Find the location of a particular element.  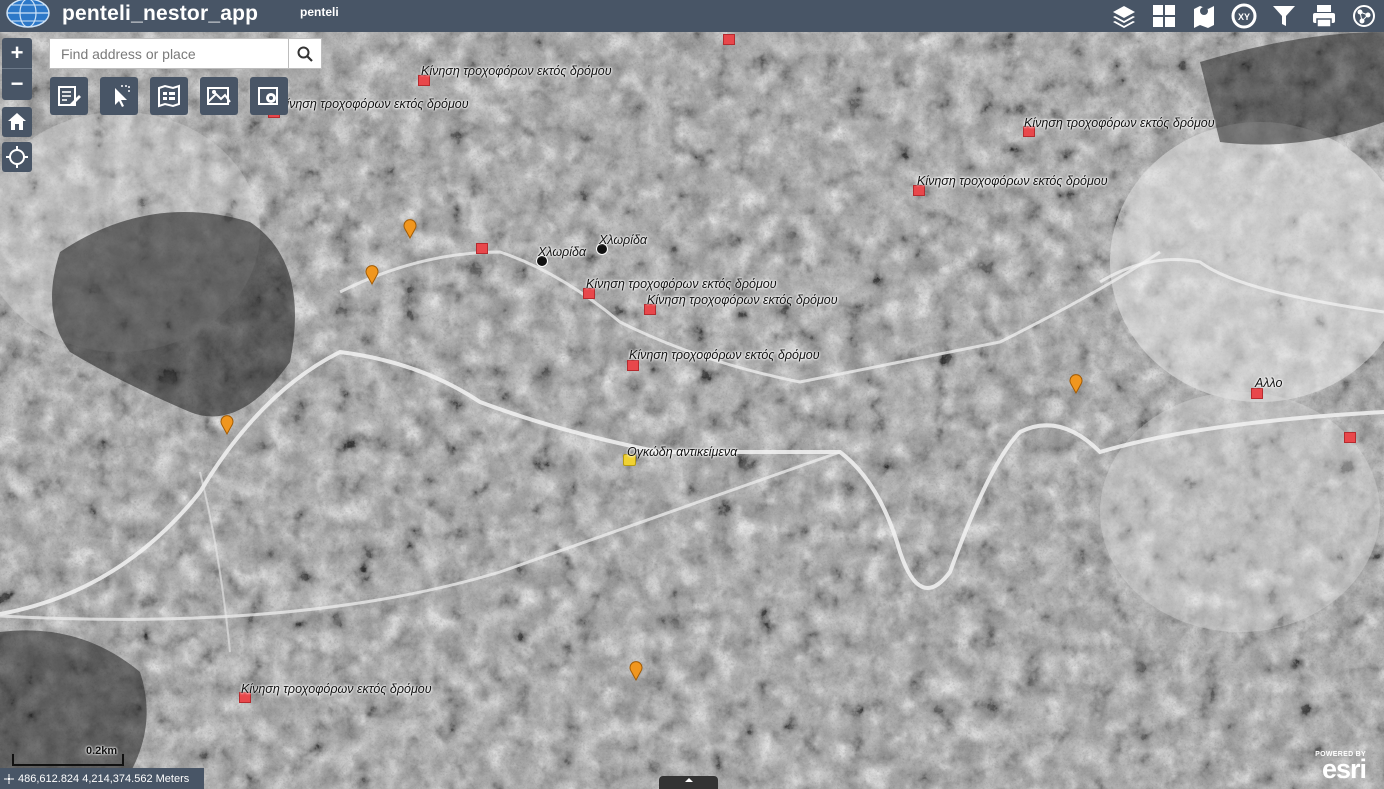

legend-icon is located at coordinates (169, 96).